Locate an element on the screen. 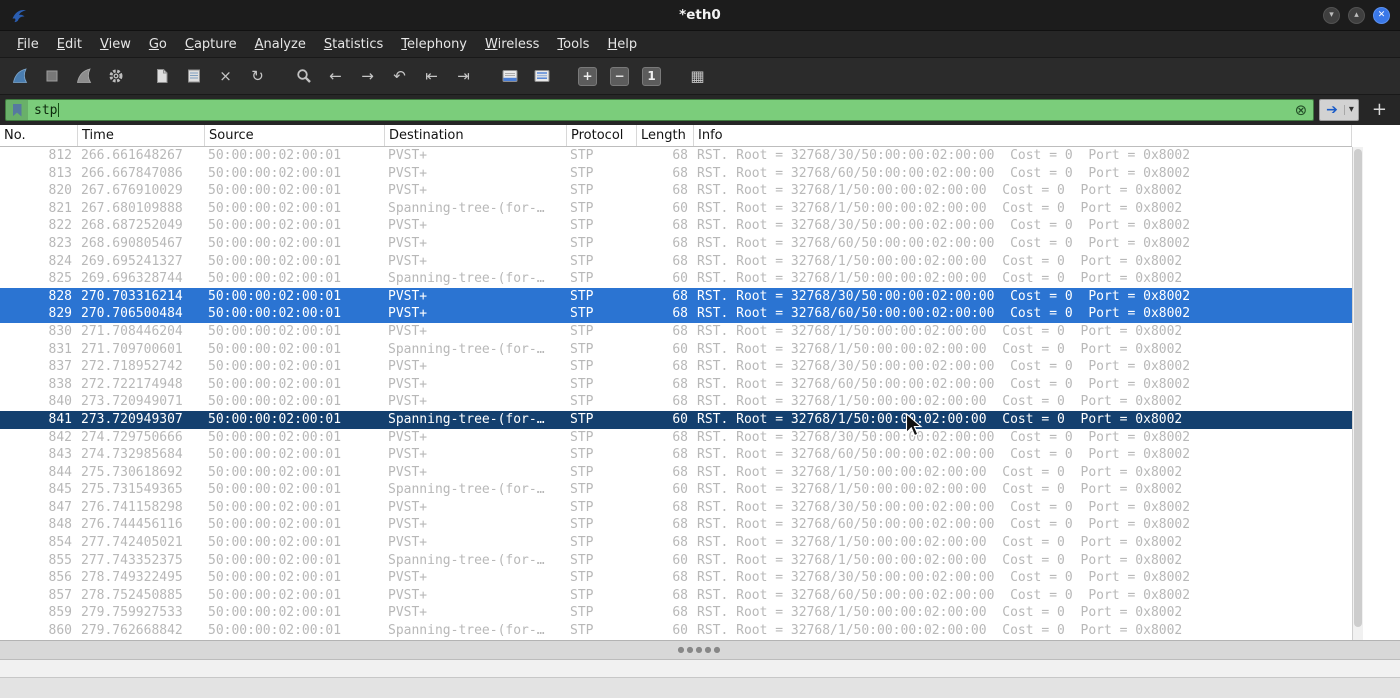  zoom-out-button: − is located at coordinates (619, 76).